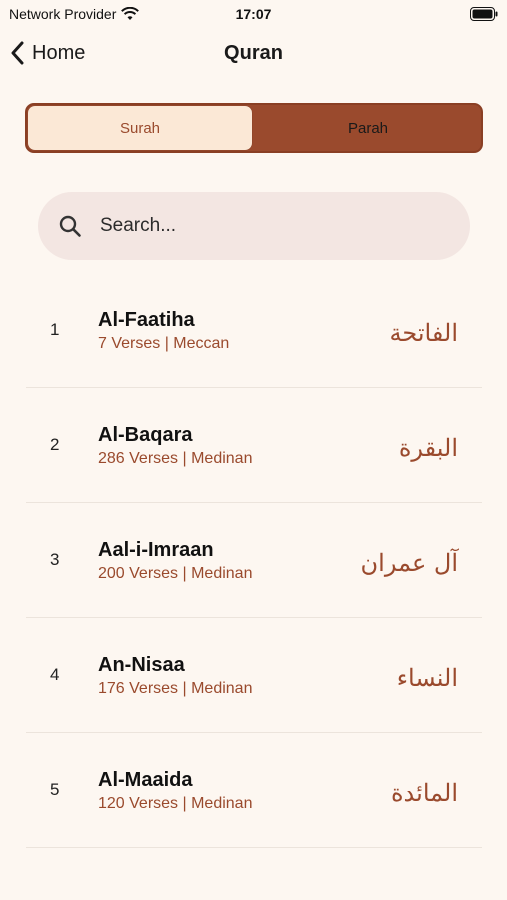 This screenshot has width=507, height=900. Describe the element at coordinates (428, 448) in the screenshot. I see `surah-arabic-name: البقرة` at that location.